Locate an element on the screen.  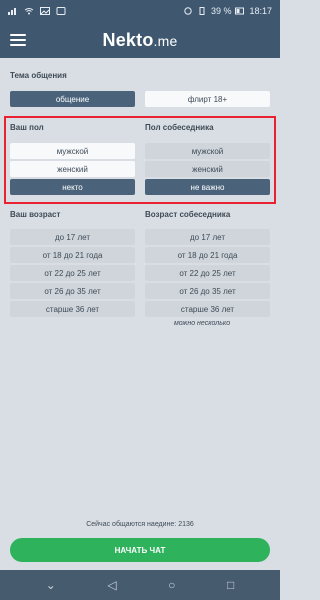
partner-gender-any: не важно is located at coordinates (207, 187).